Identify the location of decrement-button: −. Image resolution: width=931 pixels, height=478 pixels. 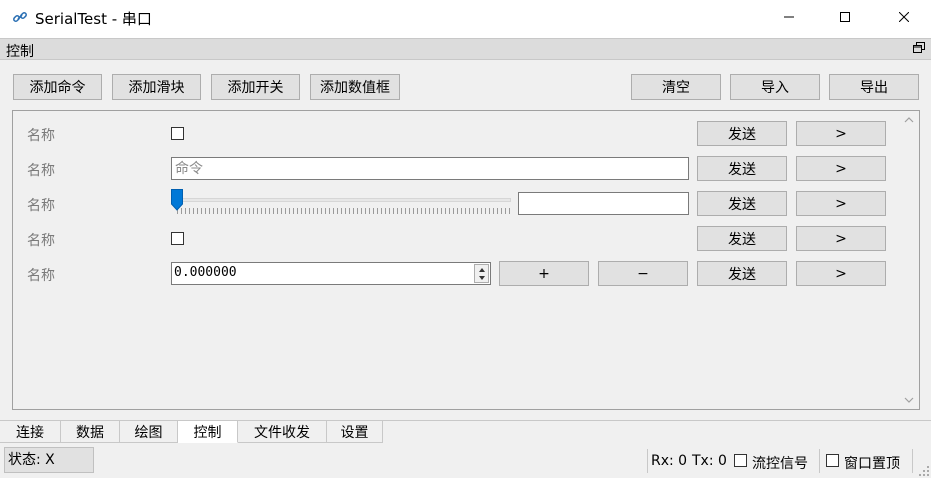
(643, 273).